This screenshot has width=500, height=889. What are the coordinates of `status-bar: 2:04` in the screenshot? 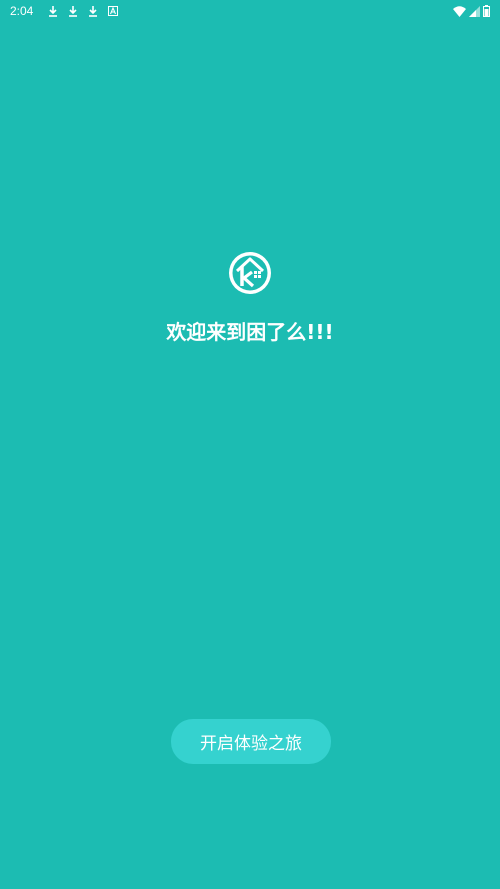 It's located at (250, 11).